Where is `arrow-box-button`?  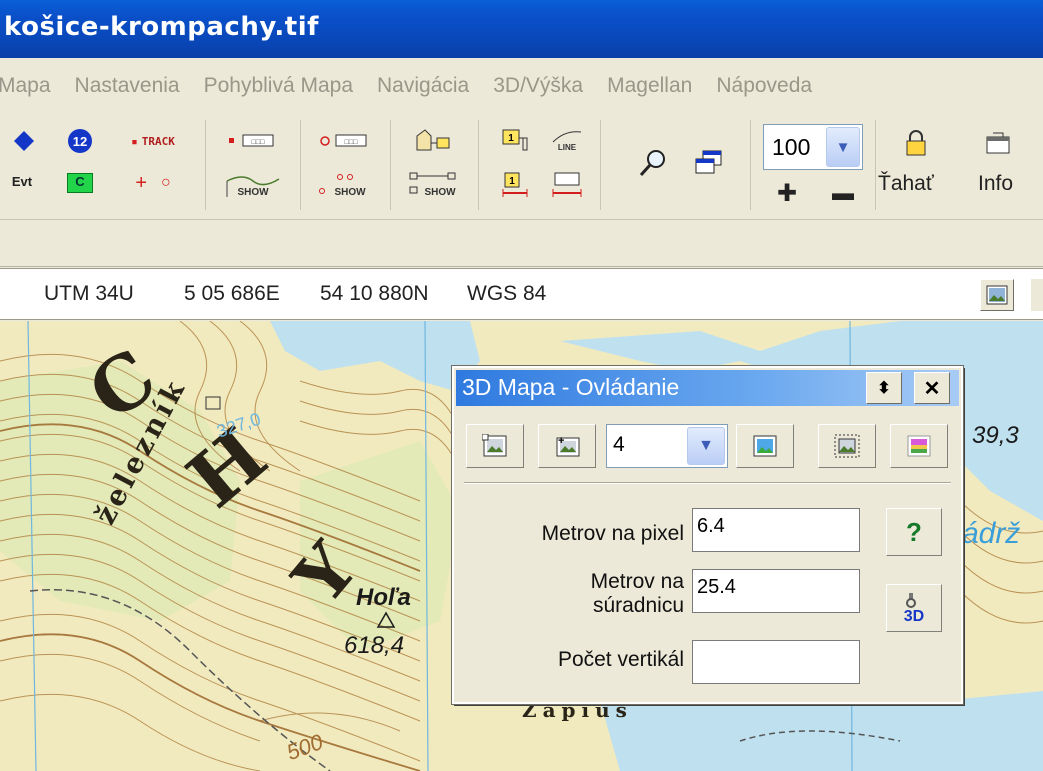 arrow-box-button is located at coordinates (436, 141).